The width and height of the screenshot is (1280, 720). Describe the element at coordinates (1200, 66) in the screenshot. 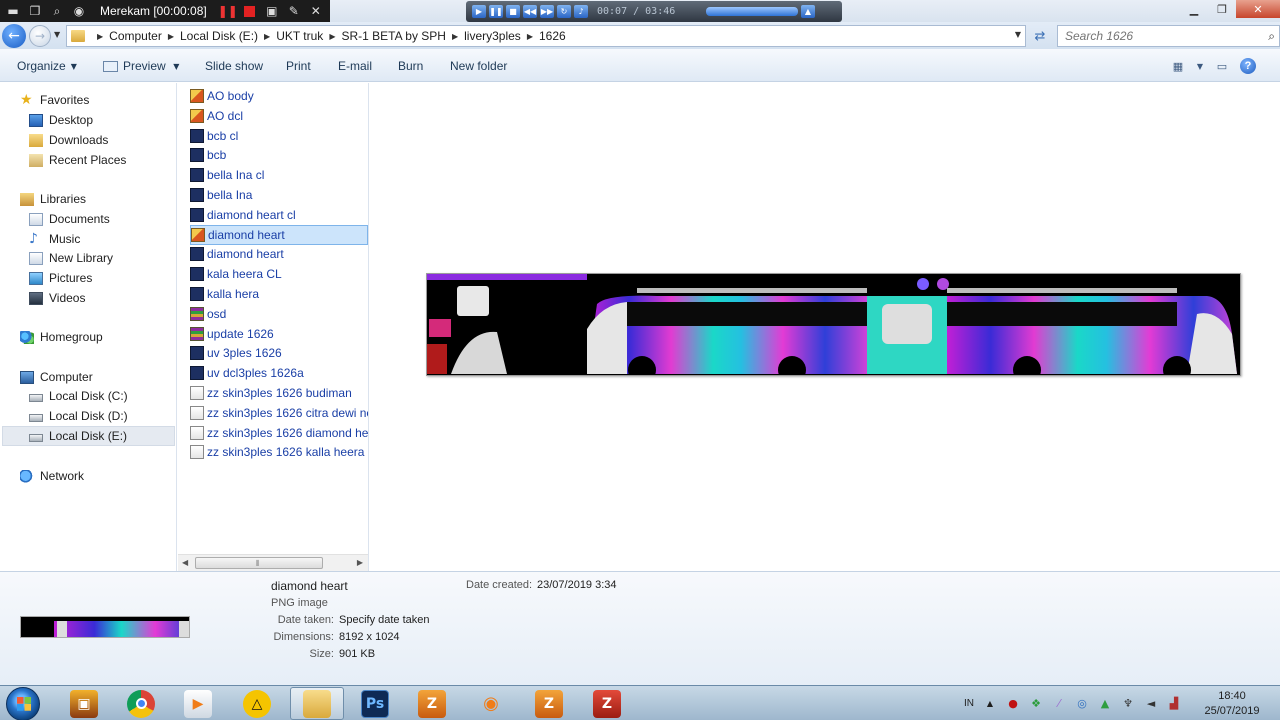

I see `chevron-down-icon: ▼` at that location.